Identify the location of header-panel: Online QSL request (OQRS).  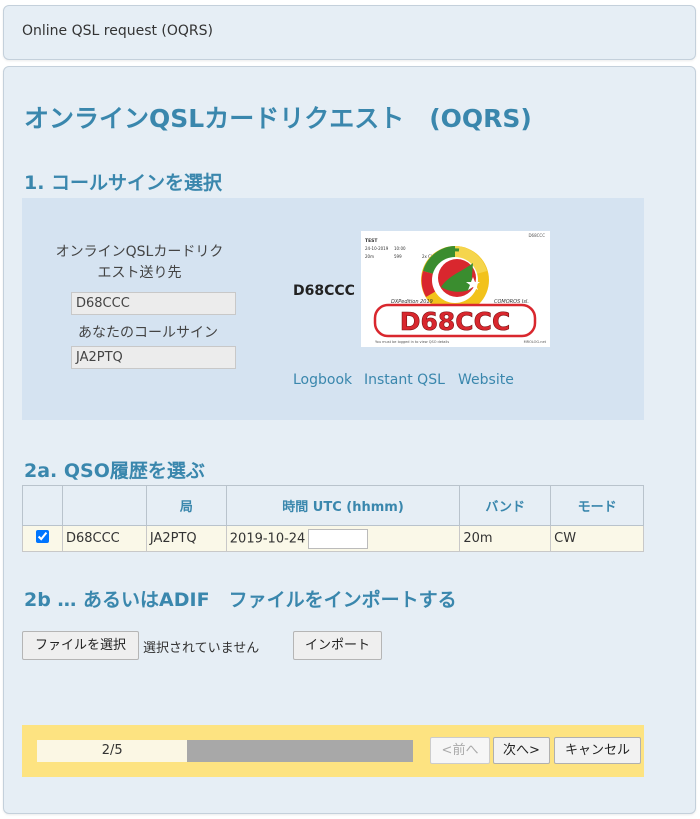
(349, 32).